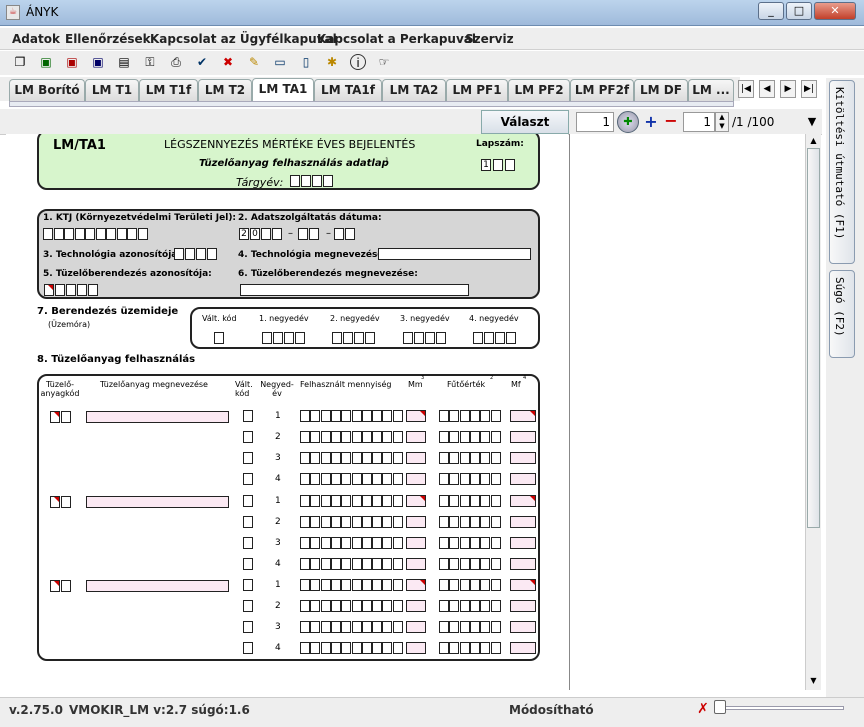 This screenshot has width=864, height=727. Describe the element at coordinates (254, 62) in the screenshot. I see `edit-icon: ✎` at that location.